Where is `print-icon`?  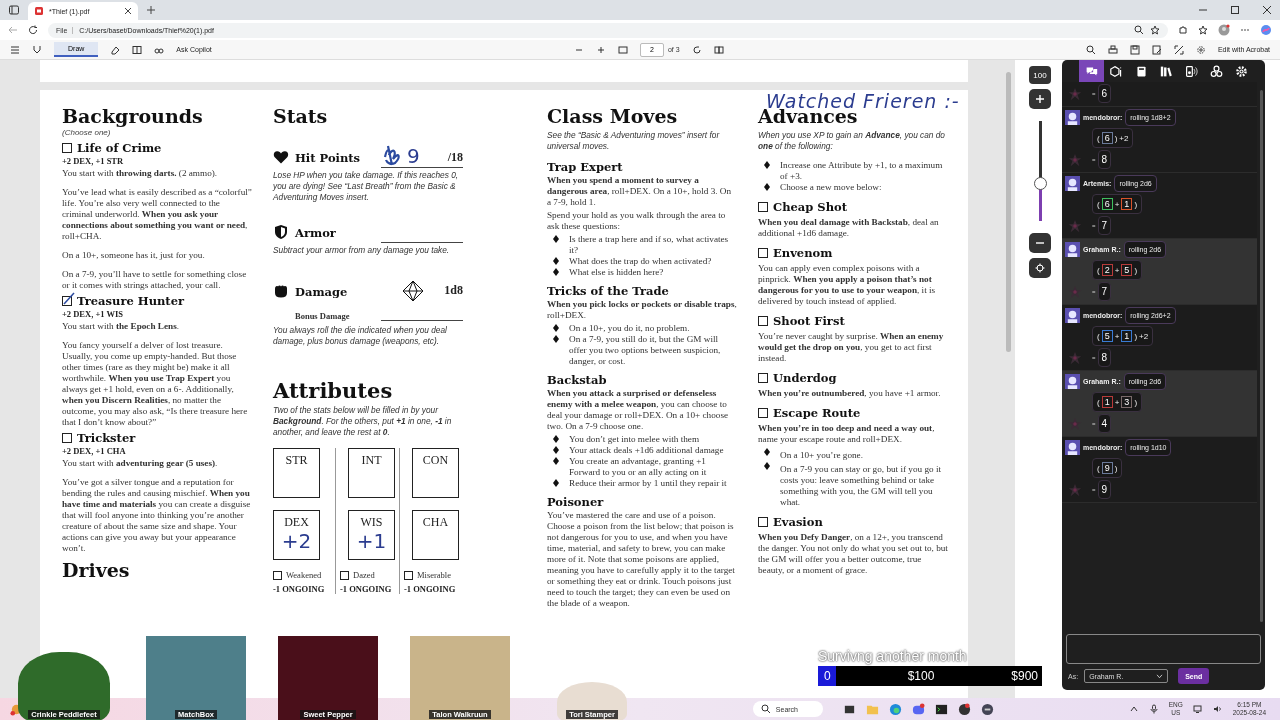
print-icon is located at coordinates (1112, 49).